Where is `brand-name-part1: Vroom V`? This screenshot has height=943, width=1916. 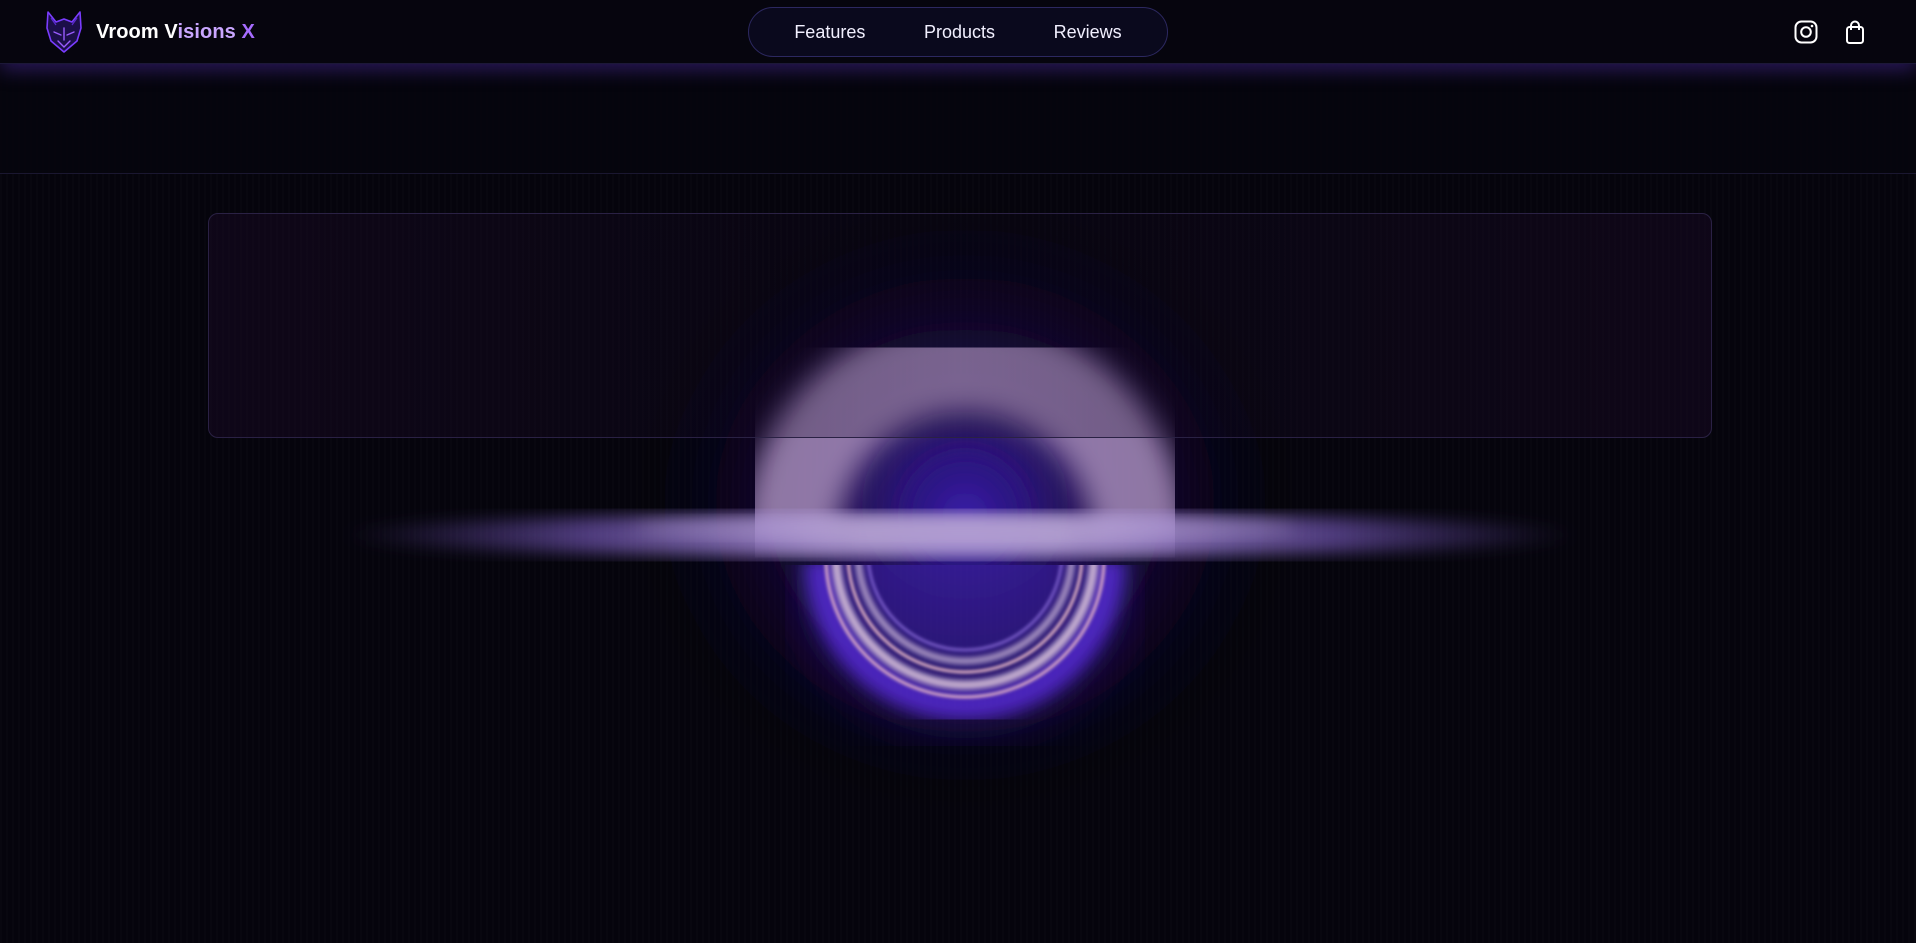 brand-name-part1: Vroom V is located at coordinates (137, 31).